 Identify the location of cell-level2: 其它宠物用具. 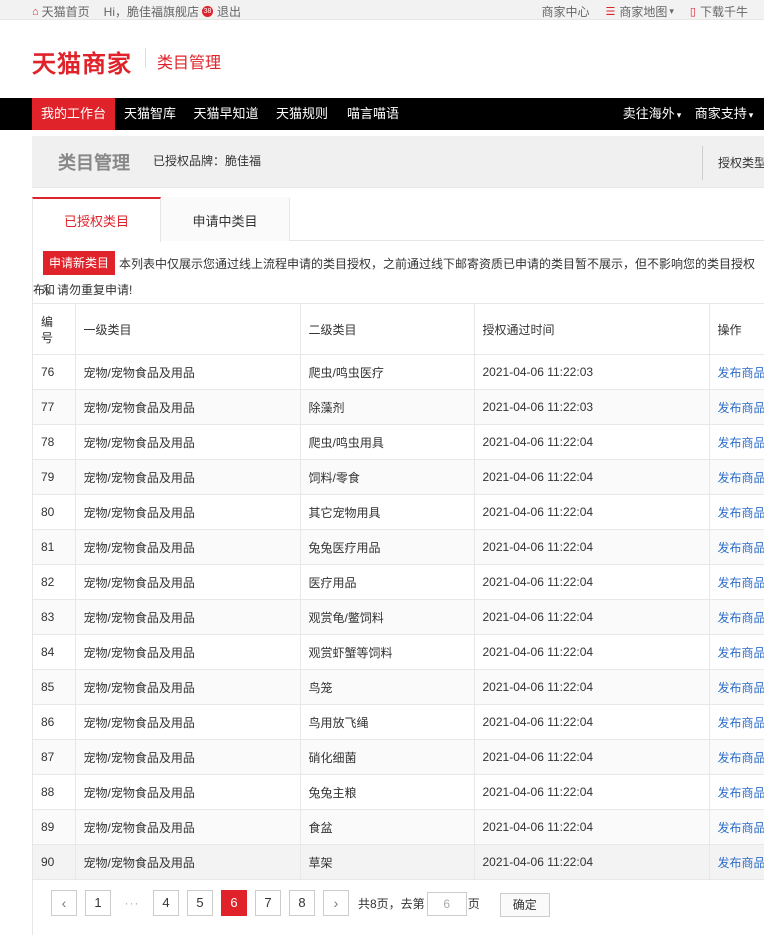
(386, 512).